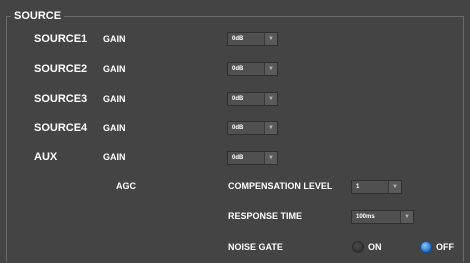 Image resolution: width=470 pixels, height=263 pixels. Describe the element at coordinates (426, 247) in the screenshot. I see `noise-gate-off-radio` at that location.